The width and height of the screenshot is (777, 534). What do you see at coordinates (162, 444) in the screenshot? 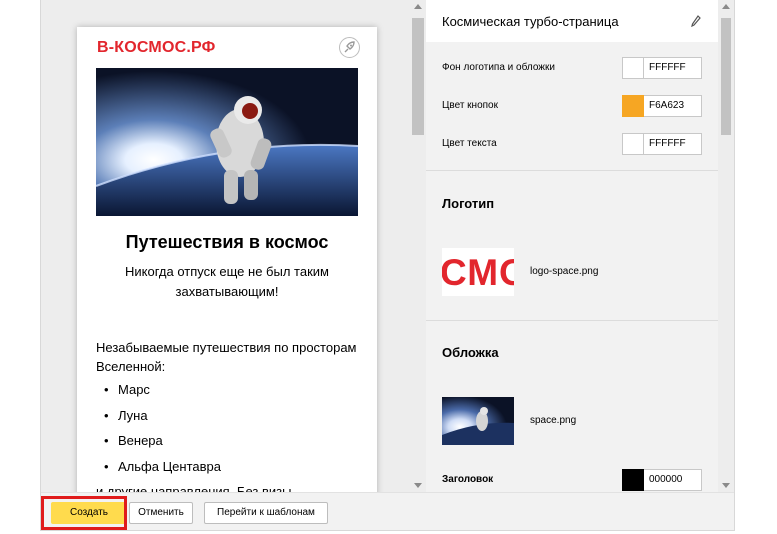
I see `list-item: Венера` at bounding box center [162, 444].